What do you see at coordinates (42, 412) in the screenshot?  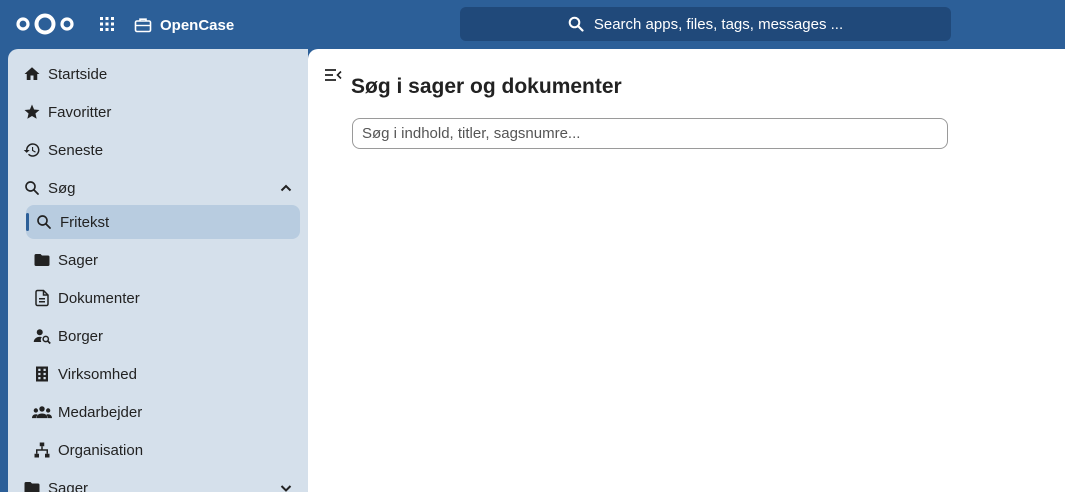 I see `group-icon` at bounding box center [42, 412].